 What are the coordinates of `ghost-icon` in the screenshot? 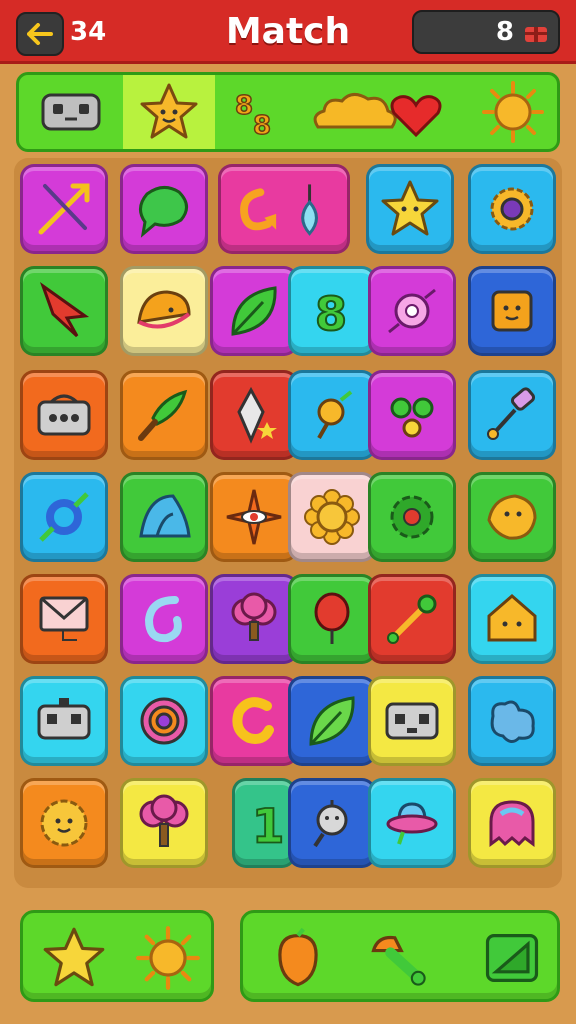 It's located at (512, 823).